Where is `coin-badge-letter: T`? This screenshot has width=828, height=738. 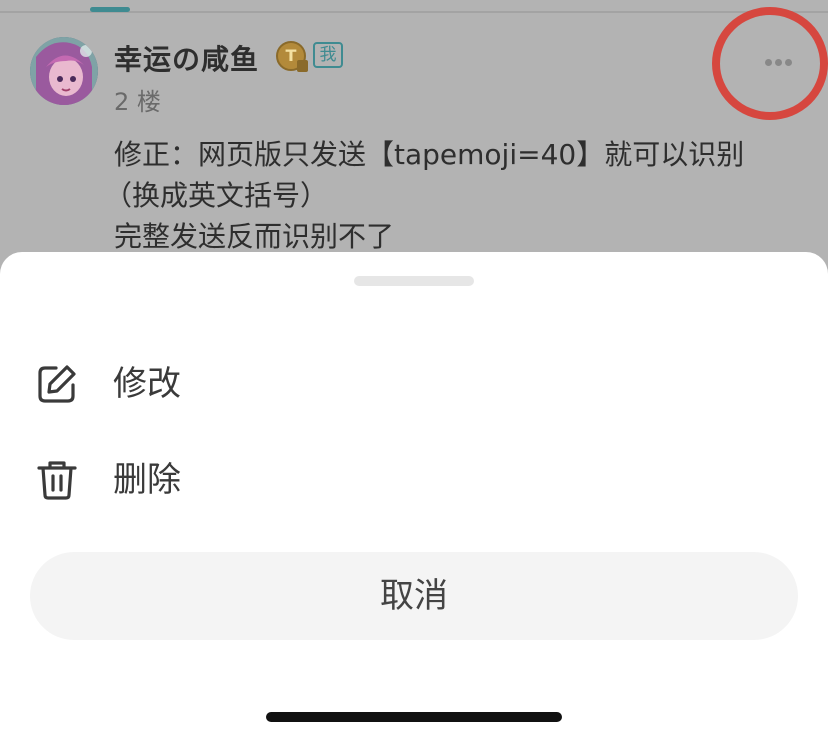
coin-badge-letter: T is located at coordinates (291, 55).